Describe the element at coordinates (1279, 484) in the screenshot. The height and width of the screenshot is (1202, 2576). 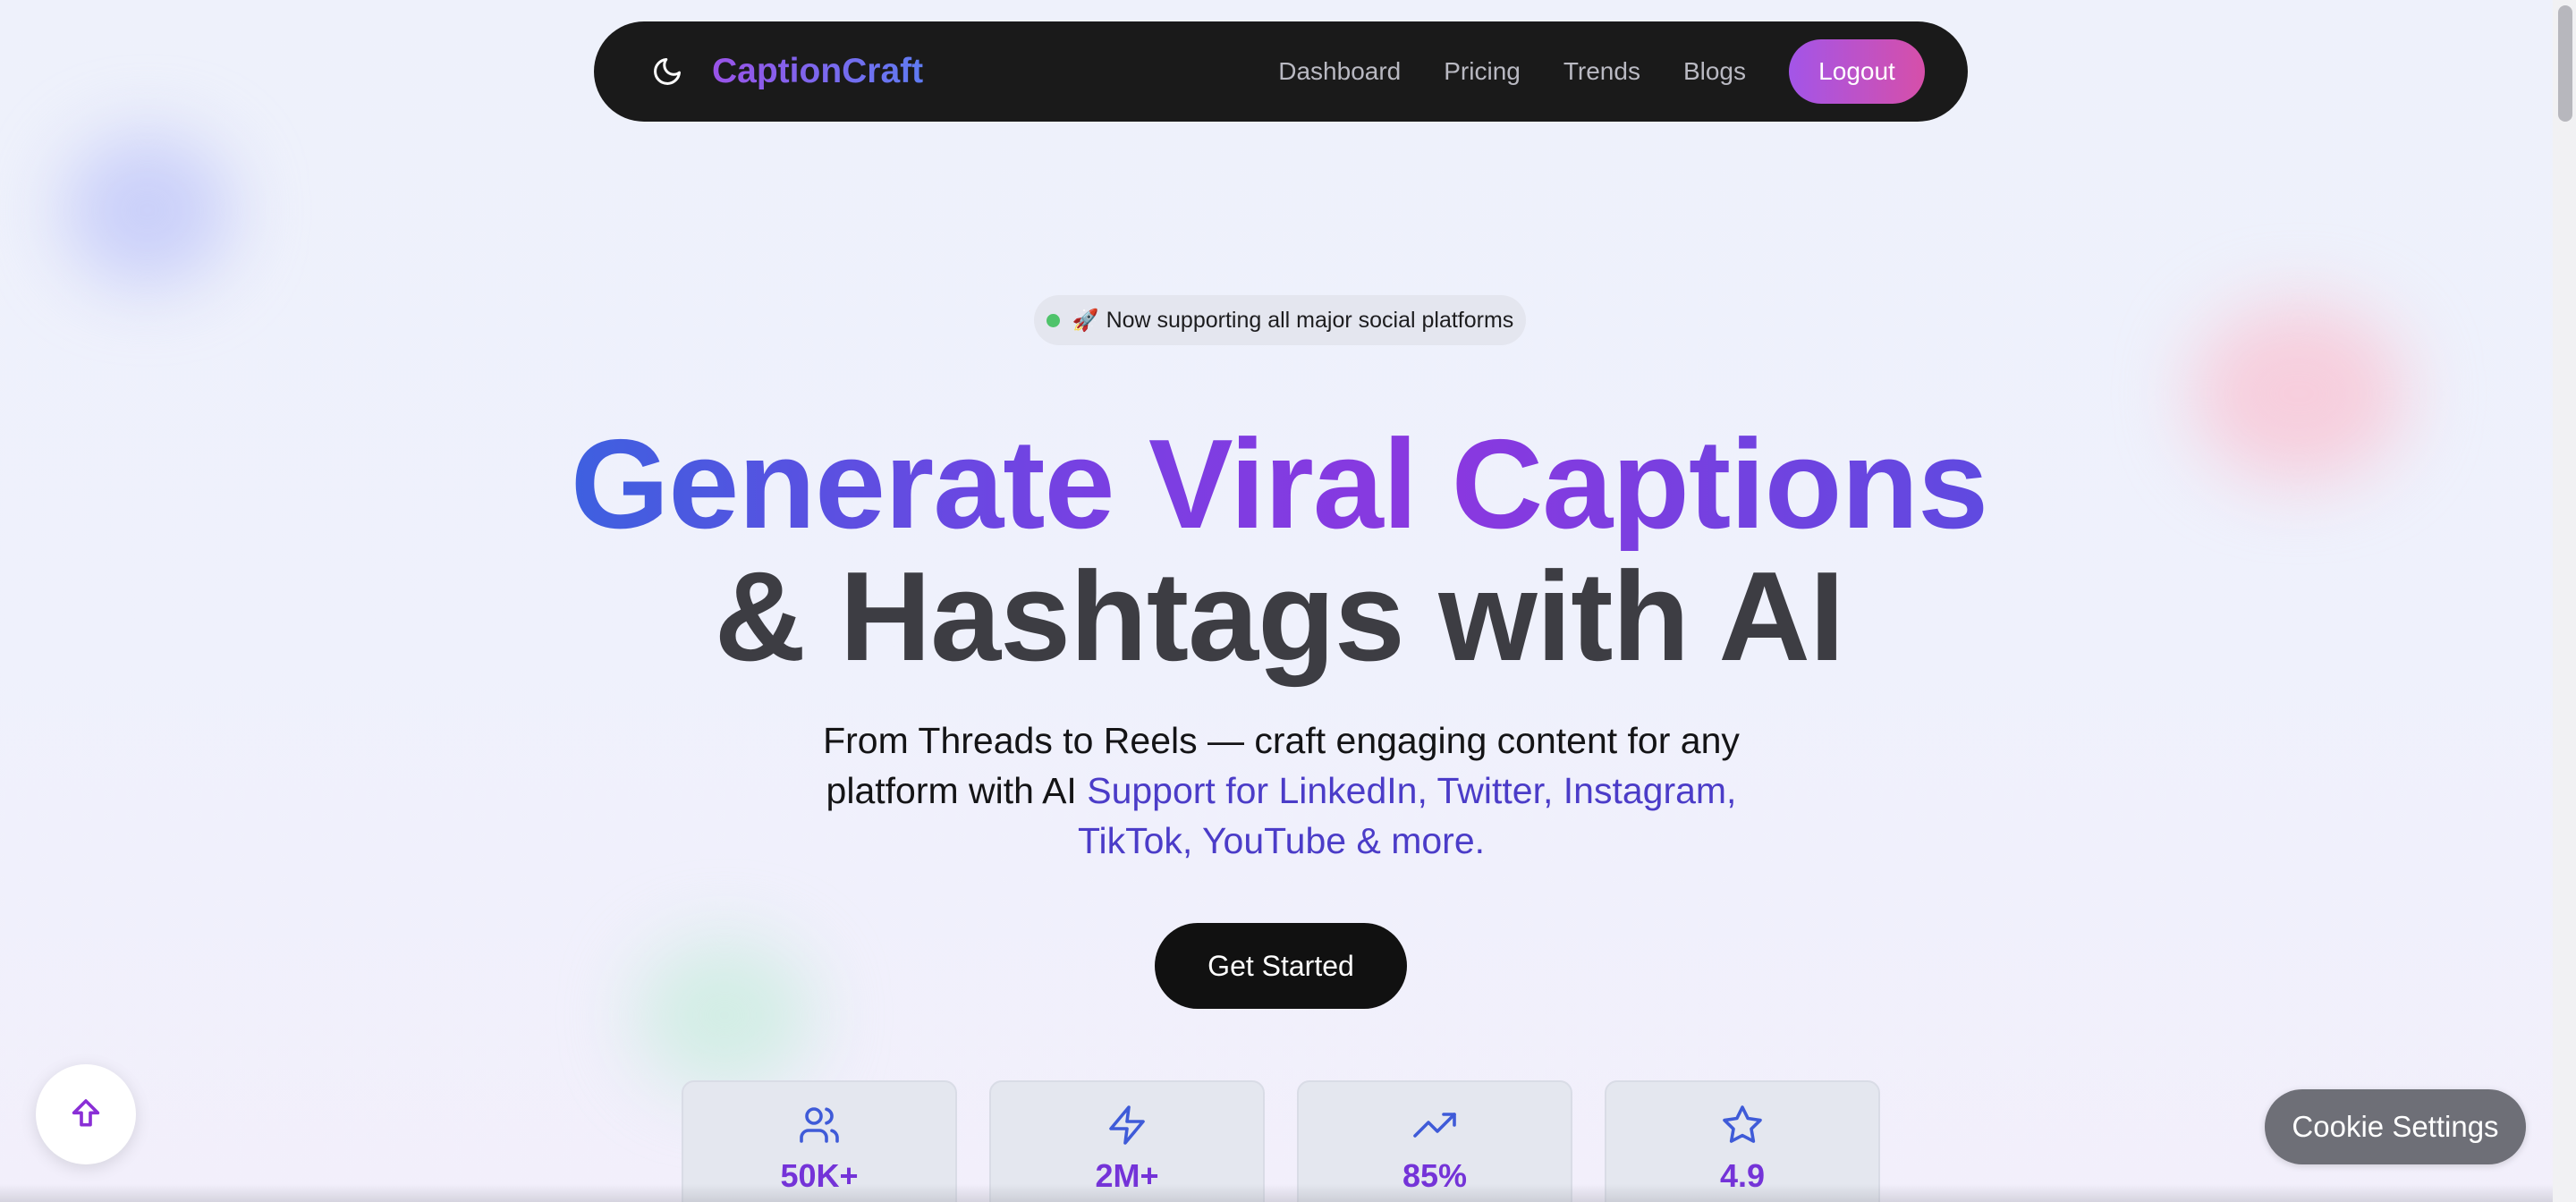
I see `headline-gradient-line: Generate Viral Captions` at that location.